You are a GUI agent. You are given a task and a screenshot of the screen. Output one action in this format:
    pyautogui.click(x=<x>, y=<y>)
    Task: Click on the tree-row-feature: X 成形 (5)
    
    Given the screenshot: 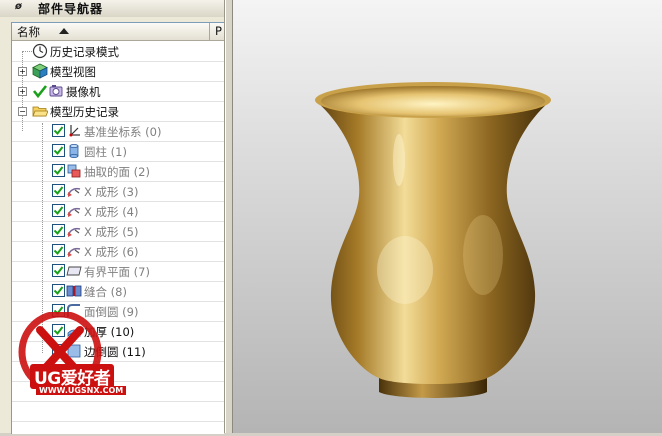 What is the action you would take?
    pyautogui.click(x=118, y=231)
    